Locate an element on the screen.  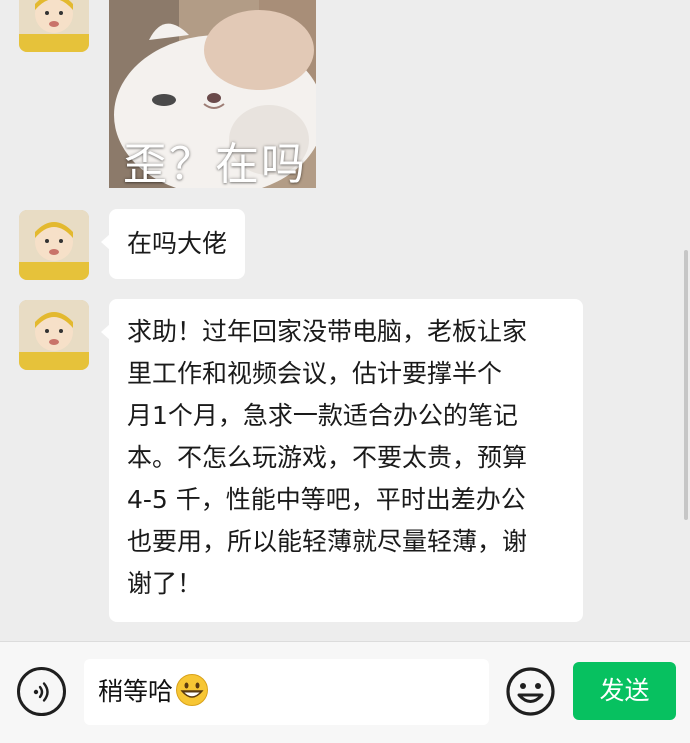
chat-scrollbar is located at coordinates (686, 385).